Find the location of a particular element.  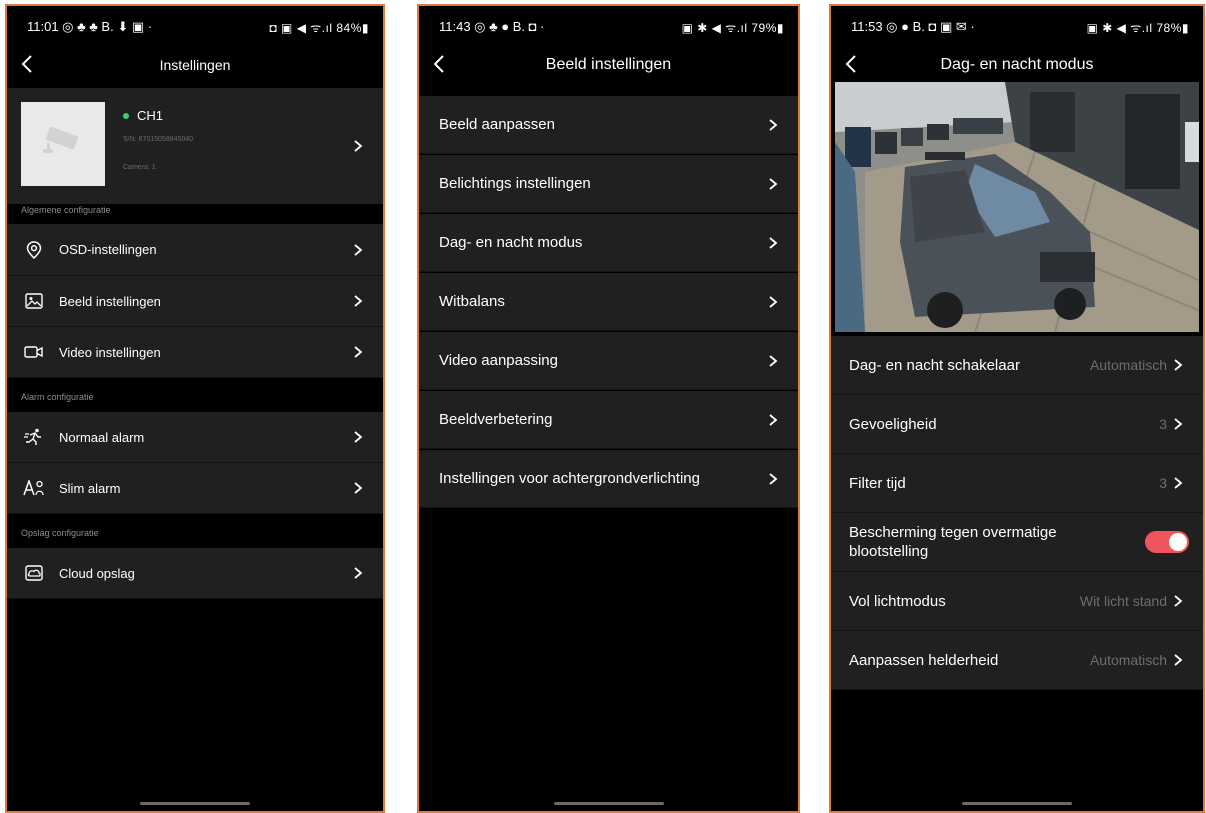

status-bar: 11:43 ◎ ♣ ● B. ◘ · ▣ ✱ ◀ ᯤ.ıl 79%▮ is located at coordinates (608, 27).